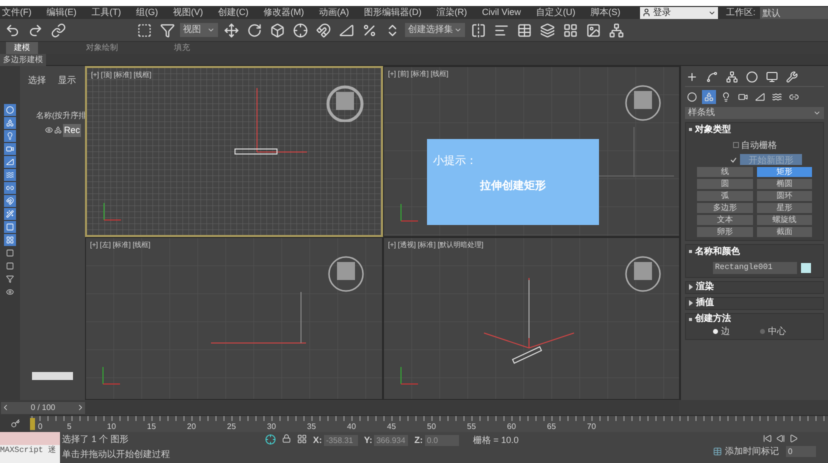  Describe the element at coordinates (199, 30) in the screenshot. I see `view-dropdown: 视图` at that location.